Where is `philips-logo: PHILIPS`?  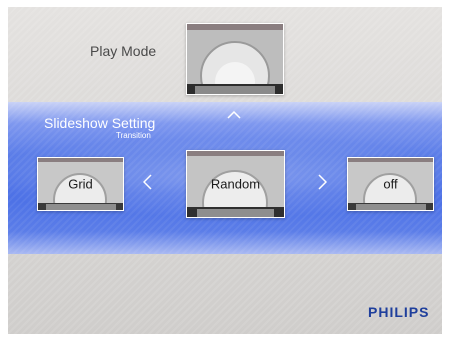
philips-logo: PHILIPS is located at coordinates (399, 312).